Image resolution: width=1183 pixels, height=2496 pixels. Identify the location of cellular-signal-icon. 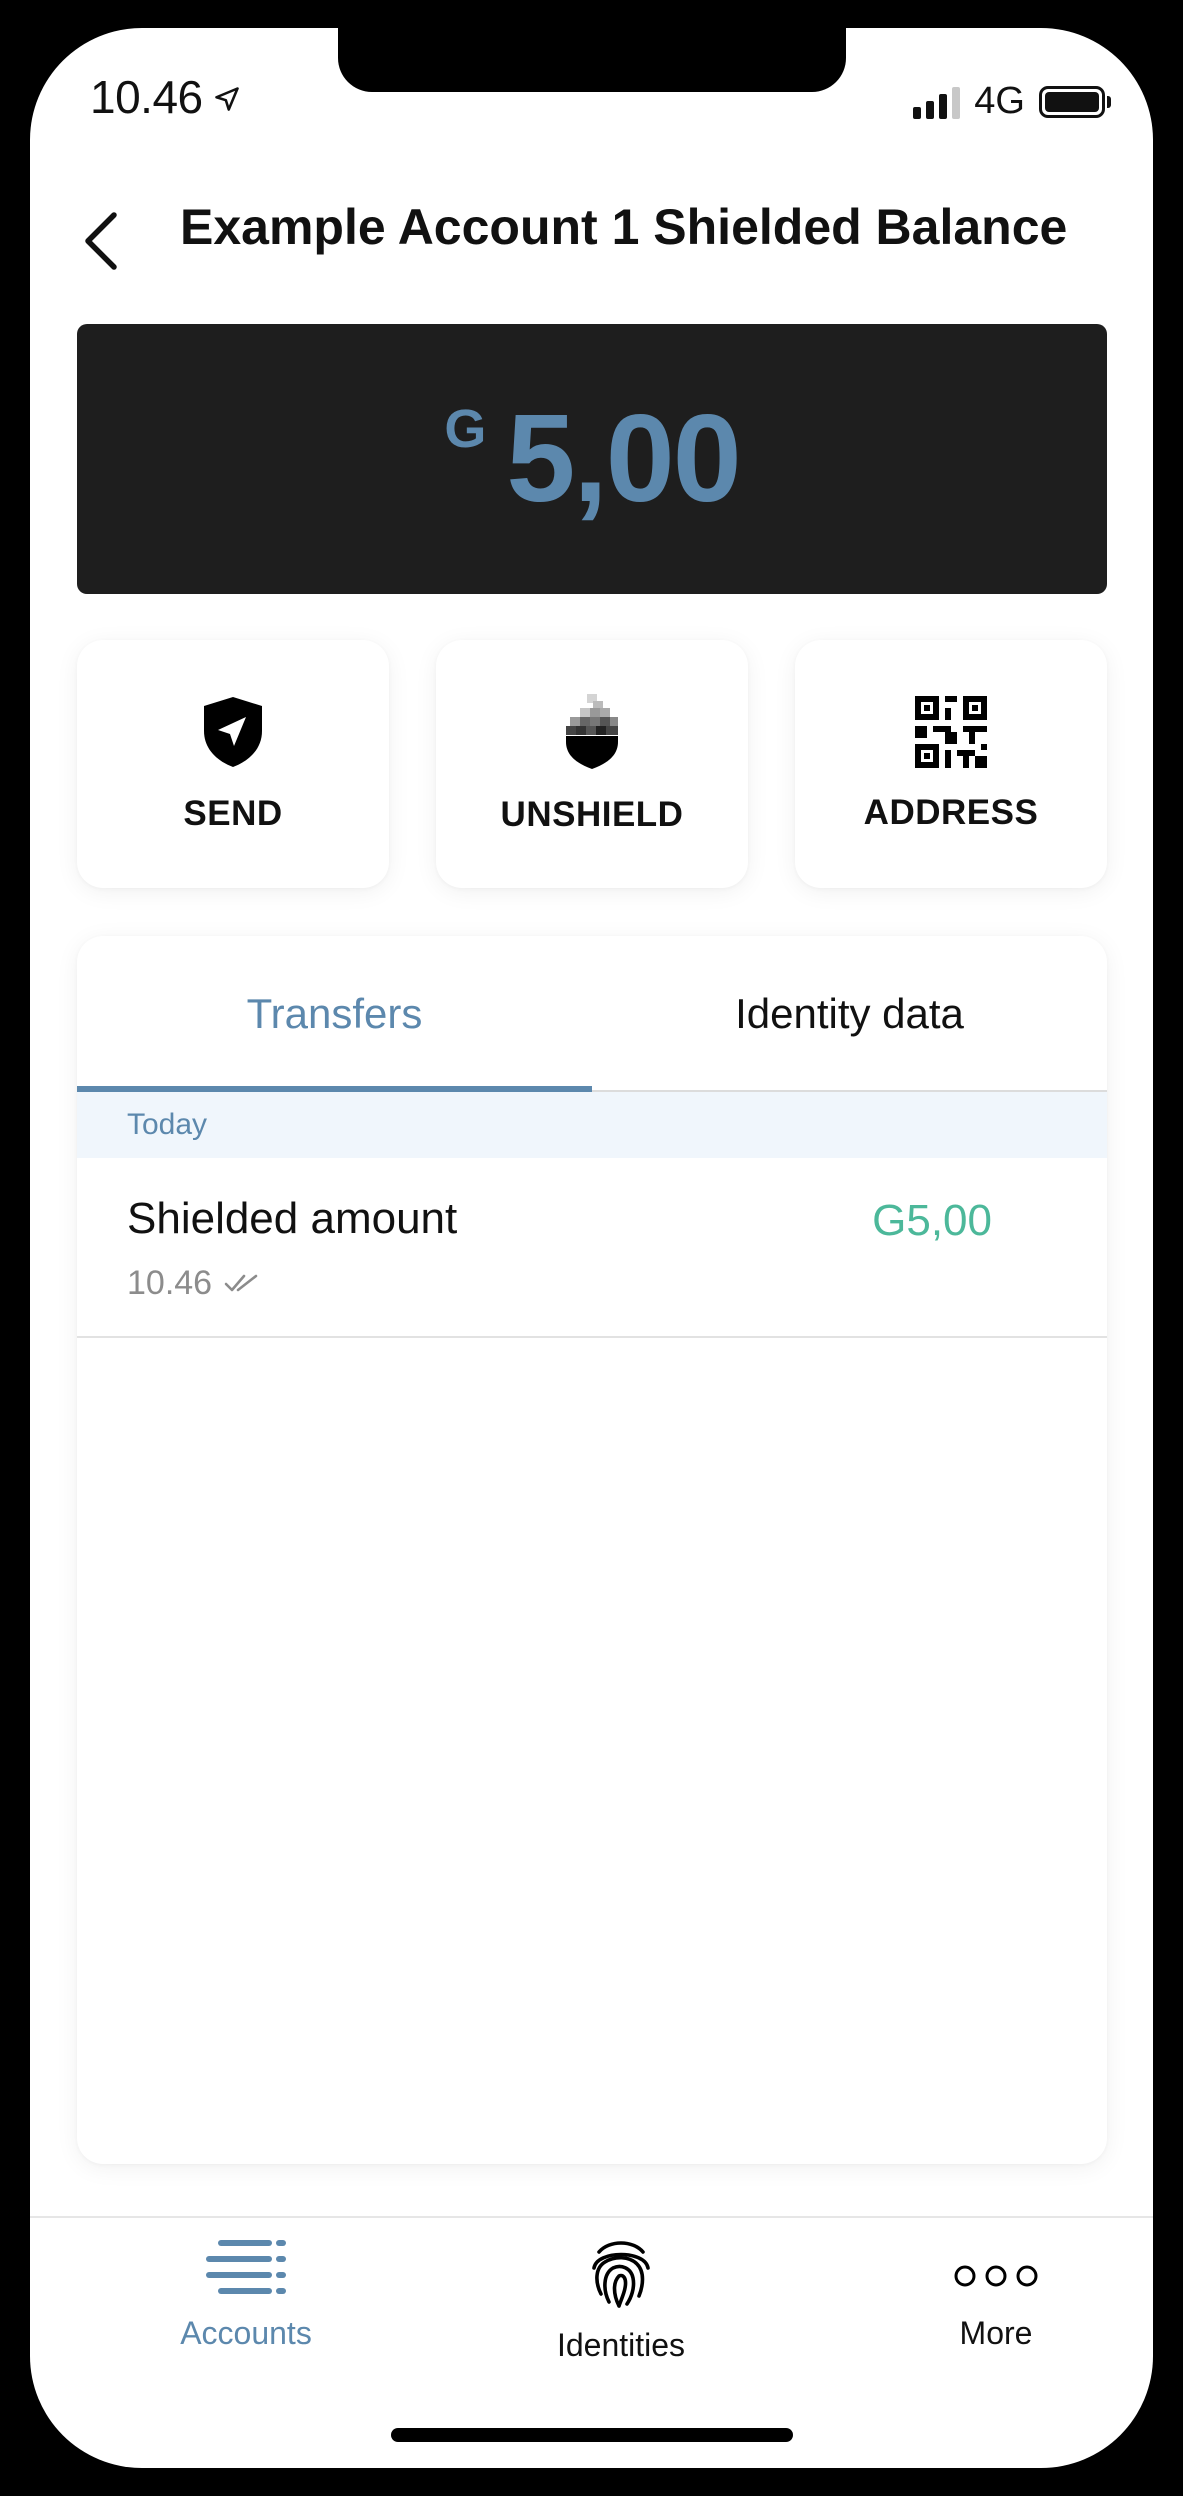
(937, 102).